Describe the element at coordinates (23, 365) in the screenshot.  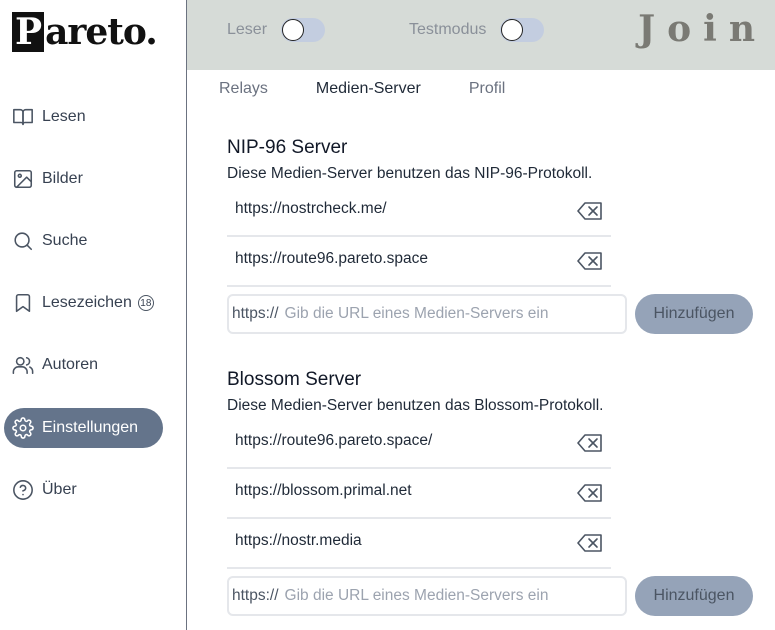
I see `users-icon` at that location.